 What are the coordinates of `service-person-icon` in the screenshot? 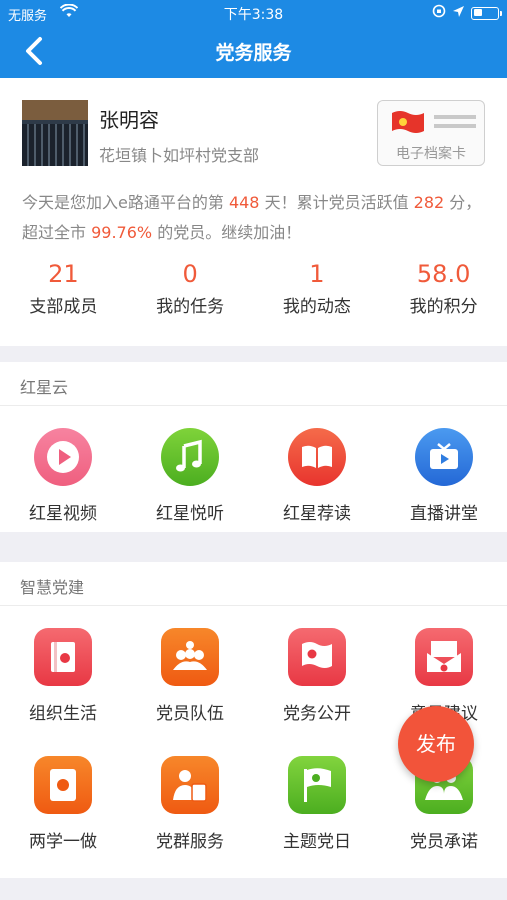 It's located at (190, 785).